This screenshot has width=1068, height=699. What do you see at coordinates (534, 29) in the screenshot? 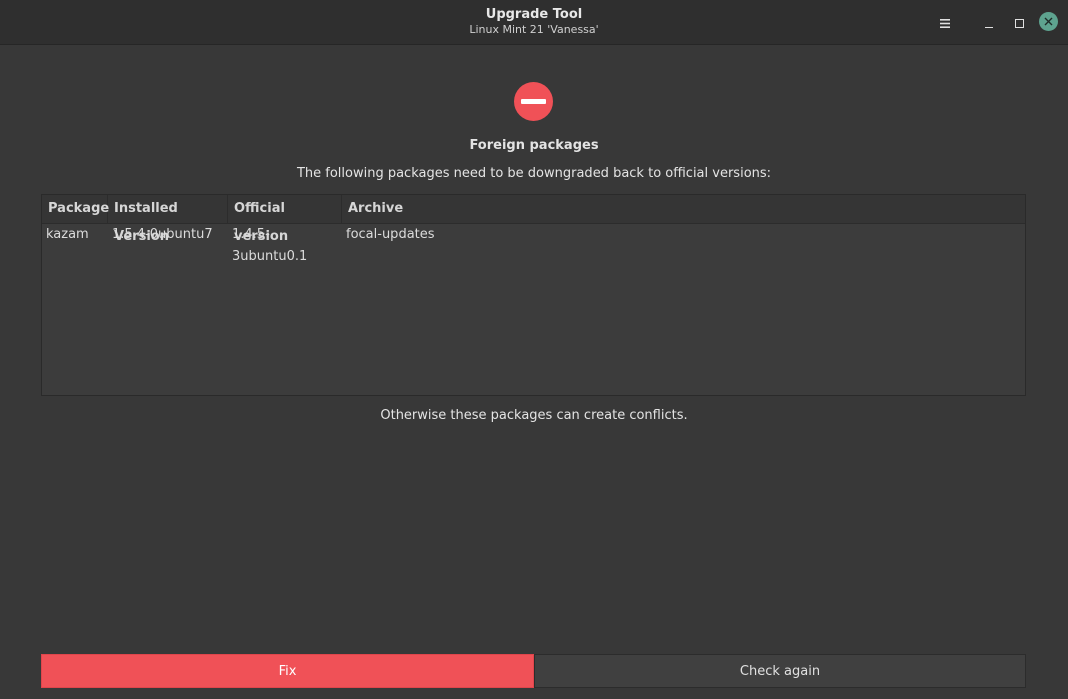
I see `window-subtitle: Linux Mint 21 'Vanessa'` at bounding box center [534, 29].